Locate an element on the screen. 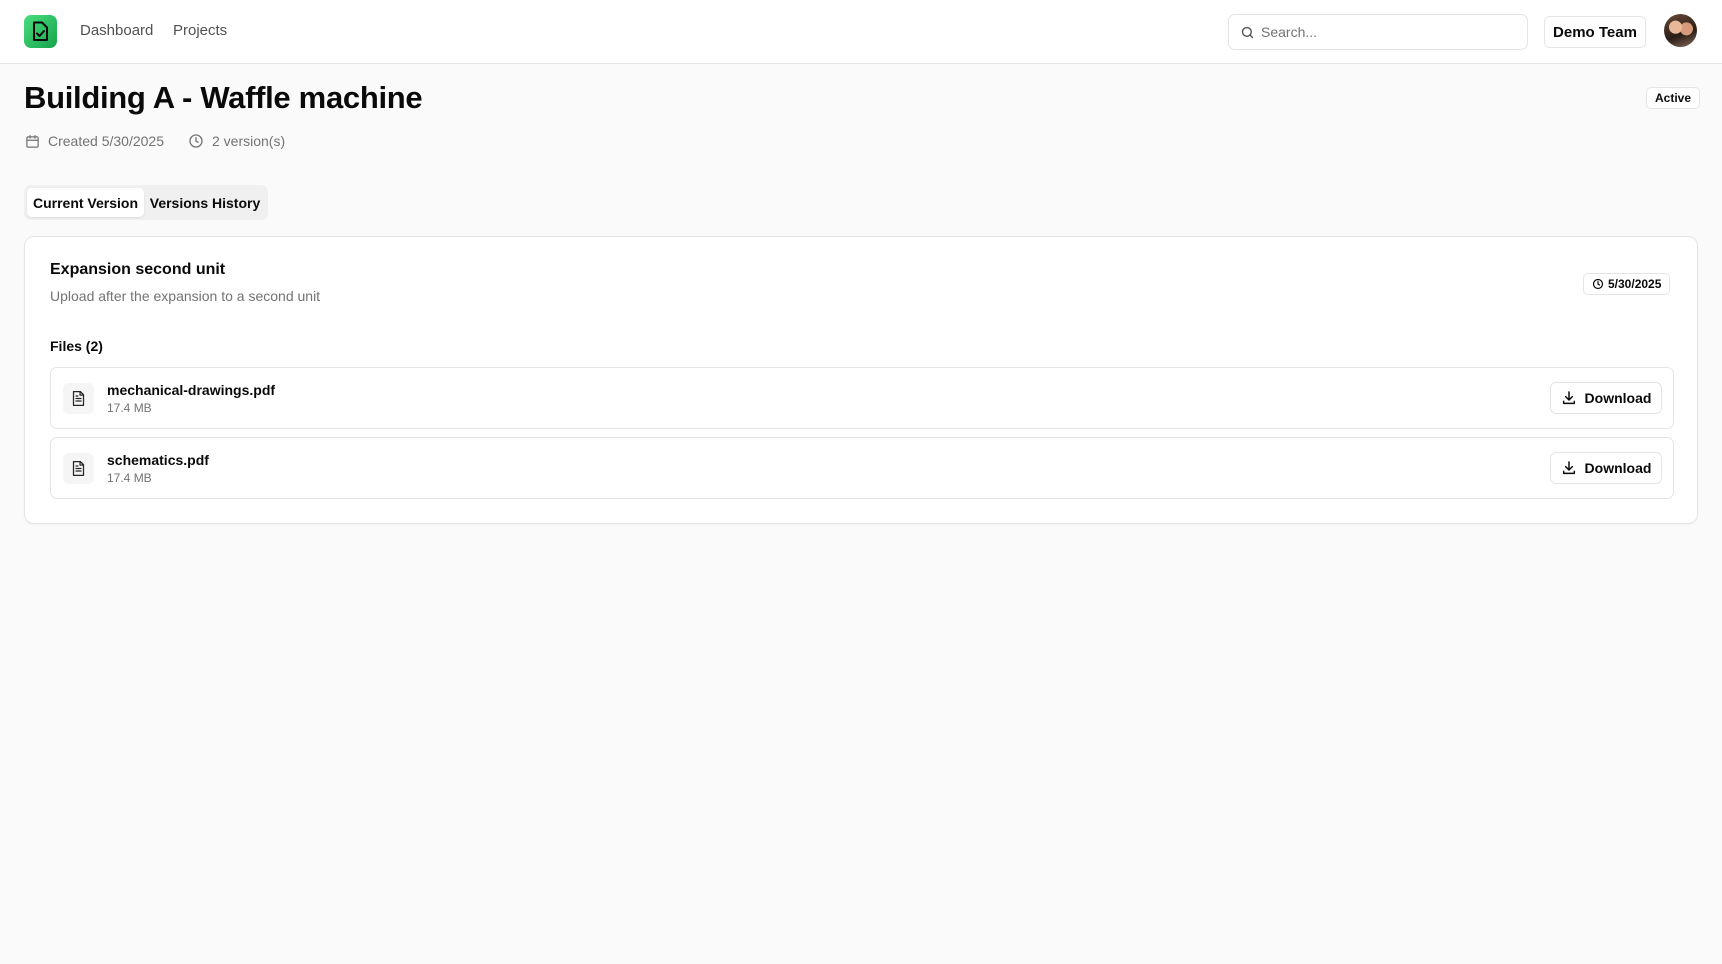  file-row: schematics.pdf 17.4 MB Download is located at coordinates (862, 468).